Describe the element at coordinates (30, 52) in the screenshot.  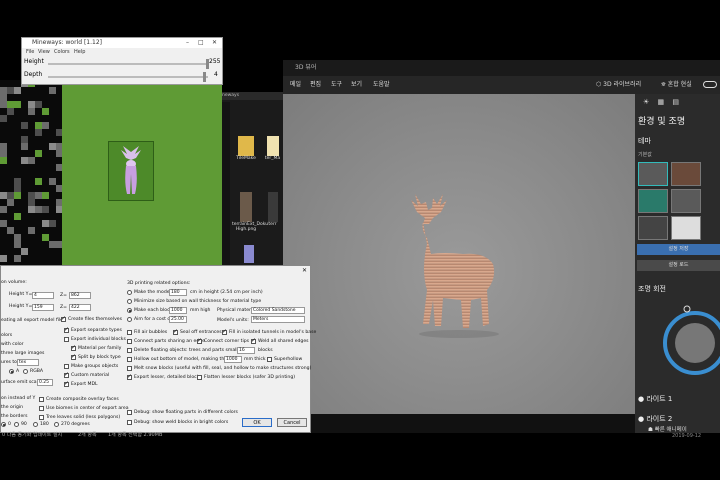
I see `menu-file: File` at that location.